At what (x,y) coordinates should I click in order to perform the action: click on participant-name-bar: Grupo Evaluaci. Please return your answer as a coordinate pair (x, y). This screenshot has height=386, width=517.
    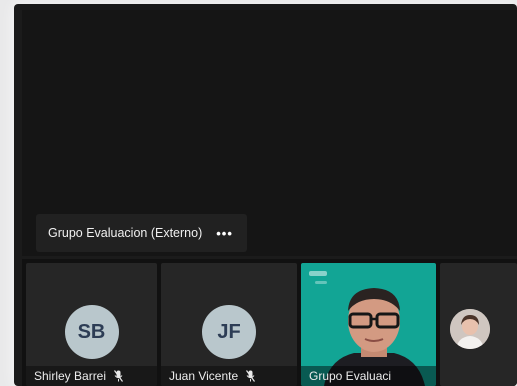
    Looking at the image, I should click on (368, 376).